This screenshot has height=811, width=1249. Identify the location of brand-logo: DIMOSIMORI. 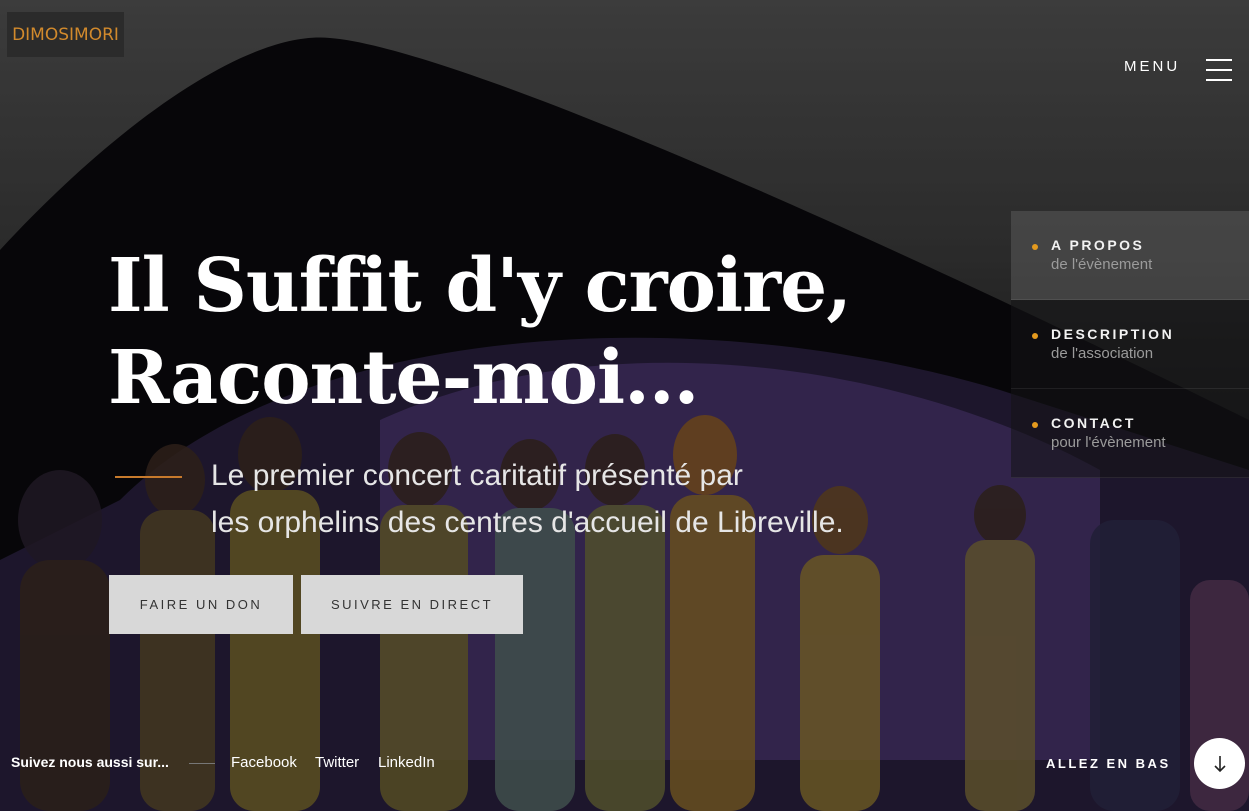
(65, 34).